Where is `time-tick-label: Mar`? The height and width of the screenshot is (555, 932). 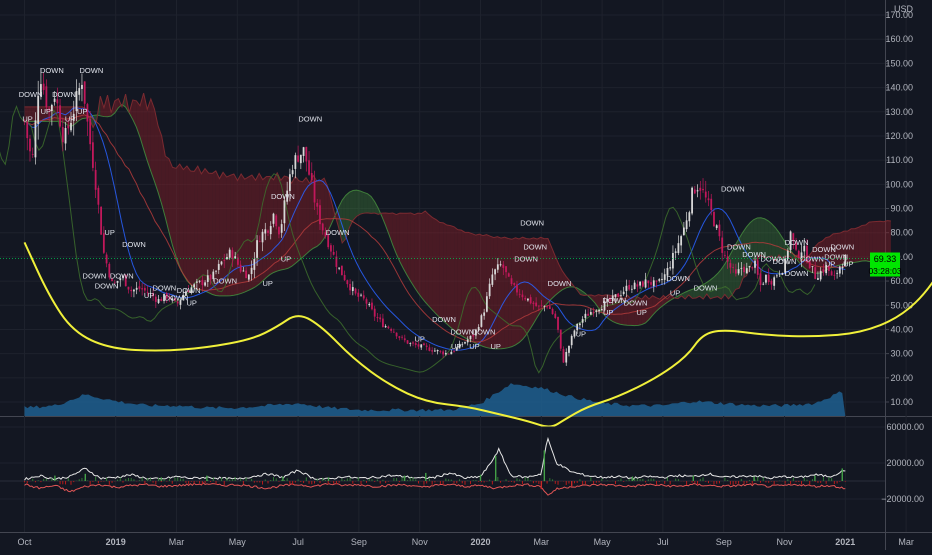 time-tick-label: Mar is located at coordinates (906, 542).